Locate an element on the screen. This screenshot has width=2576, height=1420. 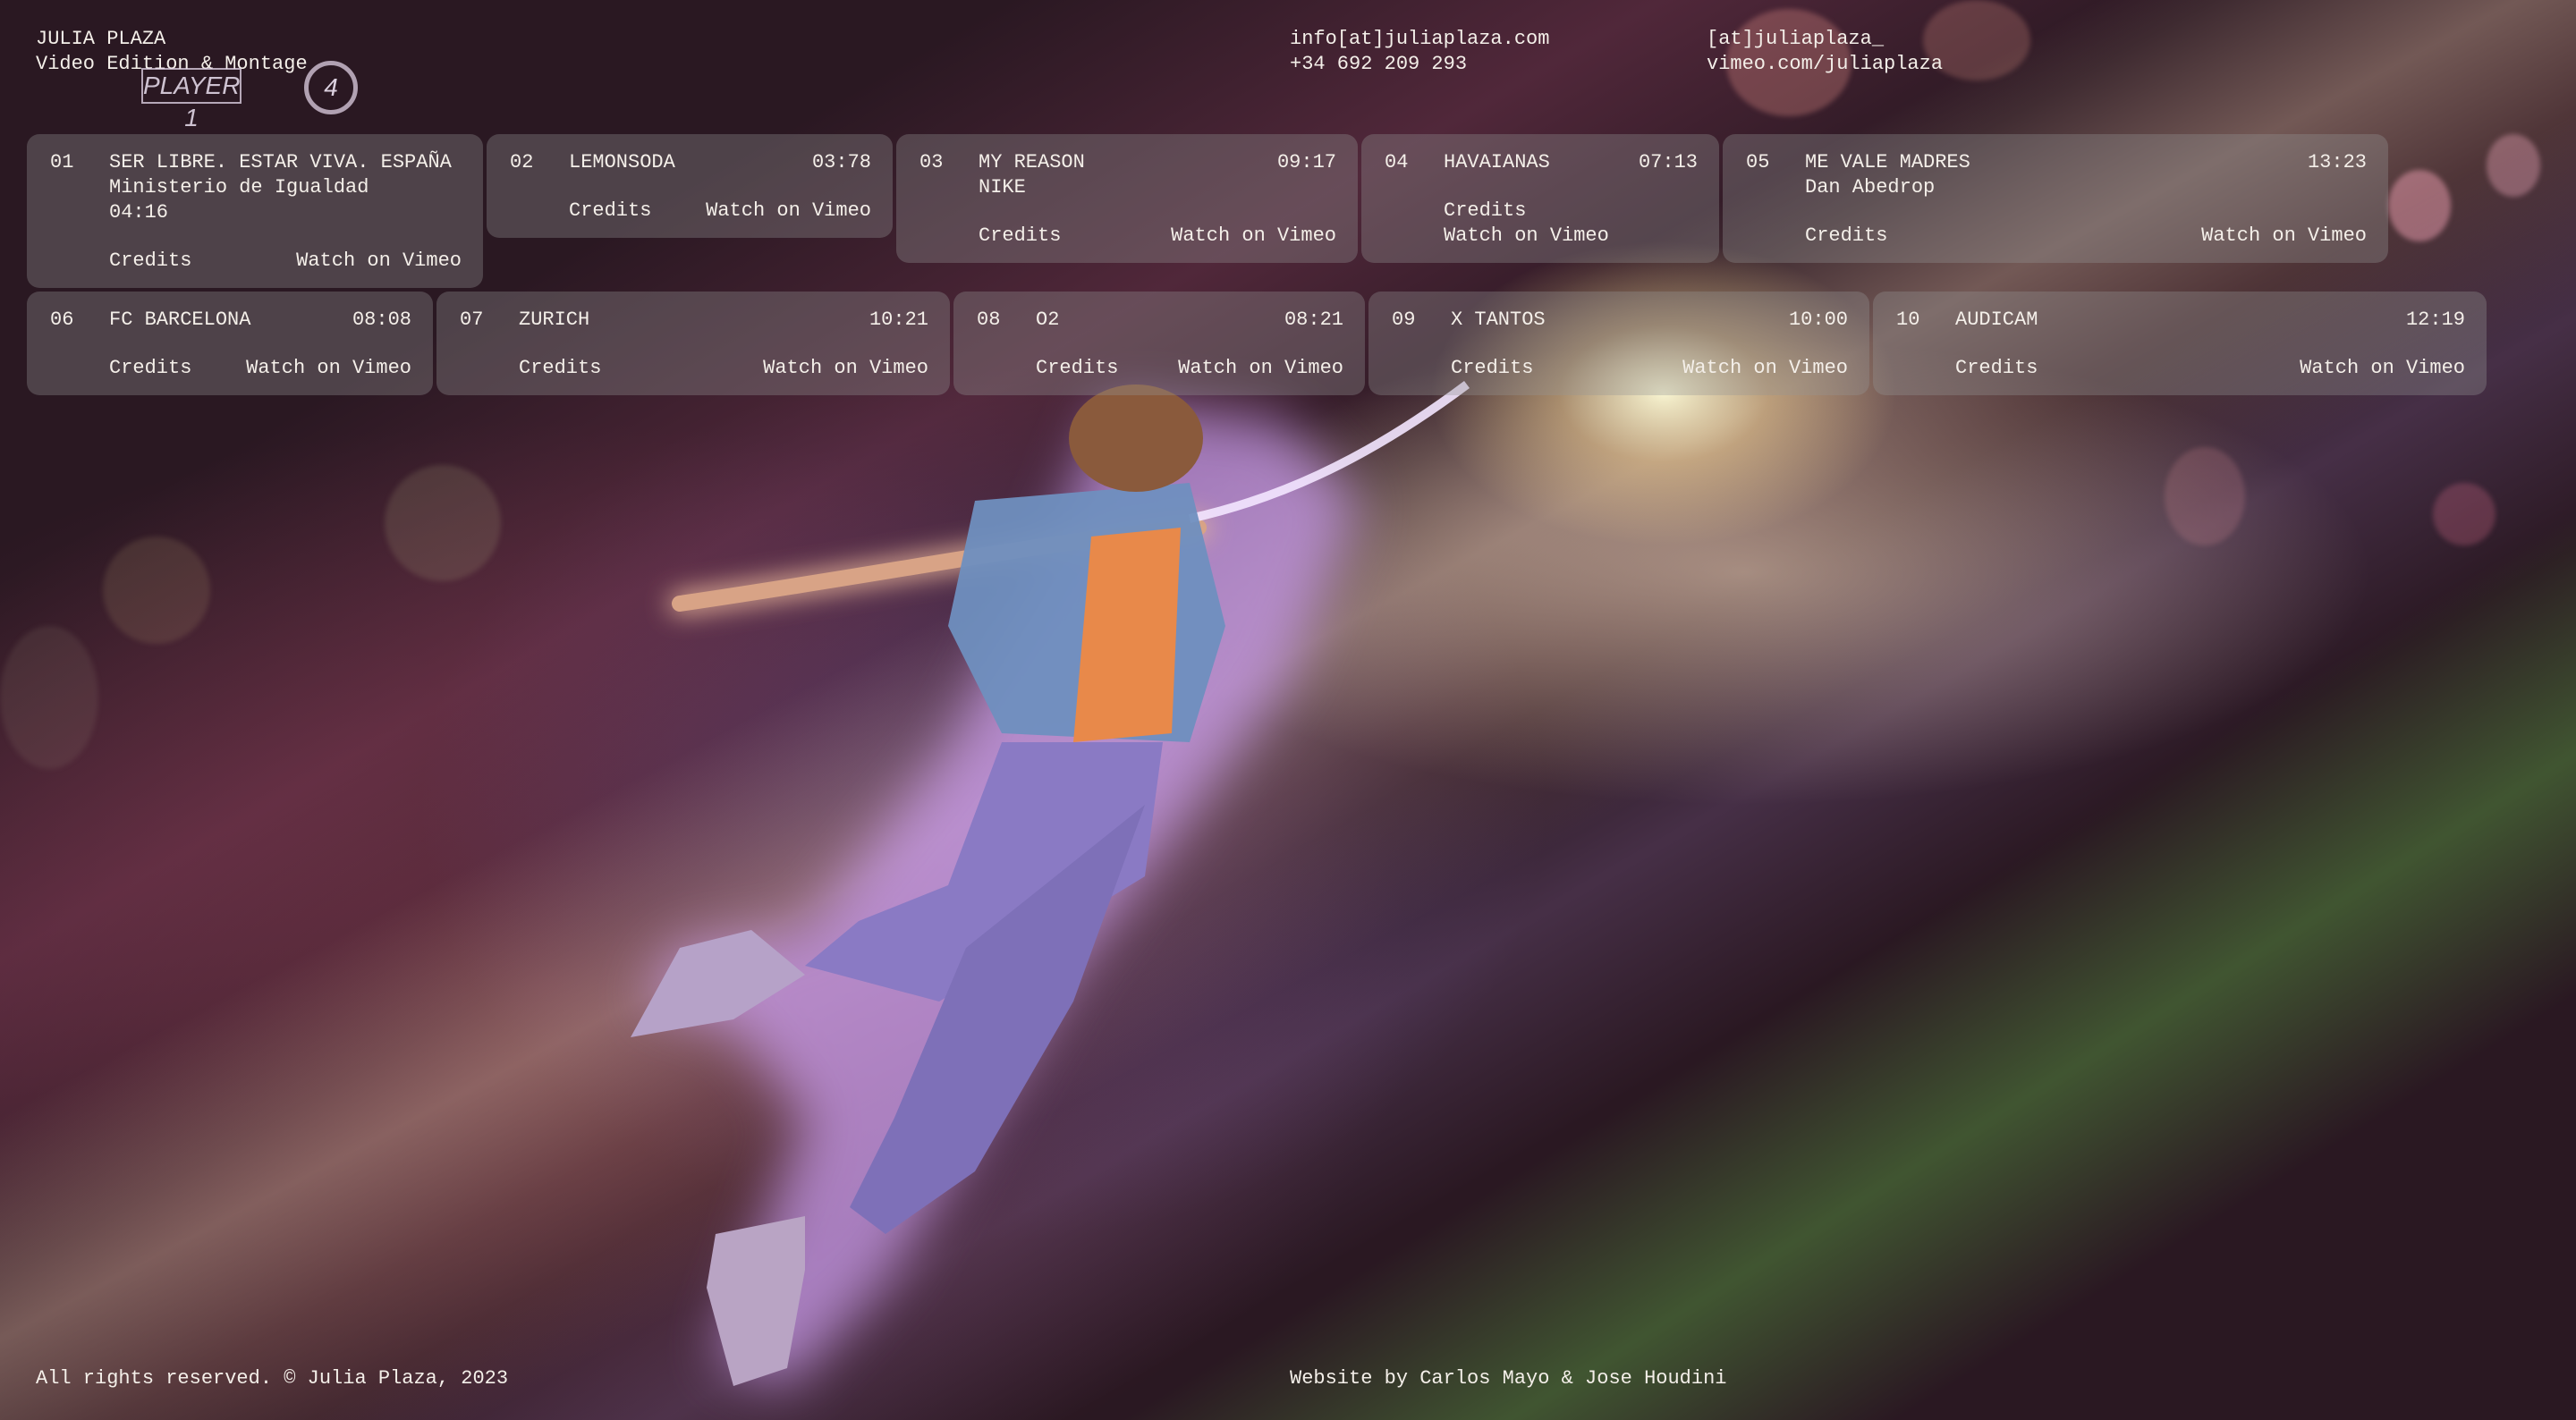
project-duration: 04:16 is located at coordinates (139, 213).